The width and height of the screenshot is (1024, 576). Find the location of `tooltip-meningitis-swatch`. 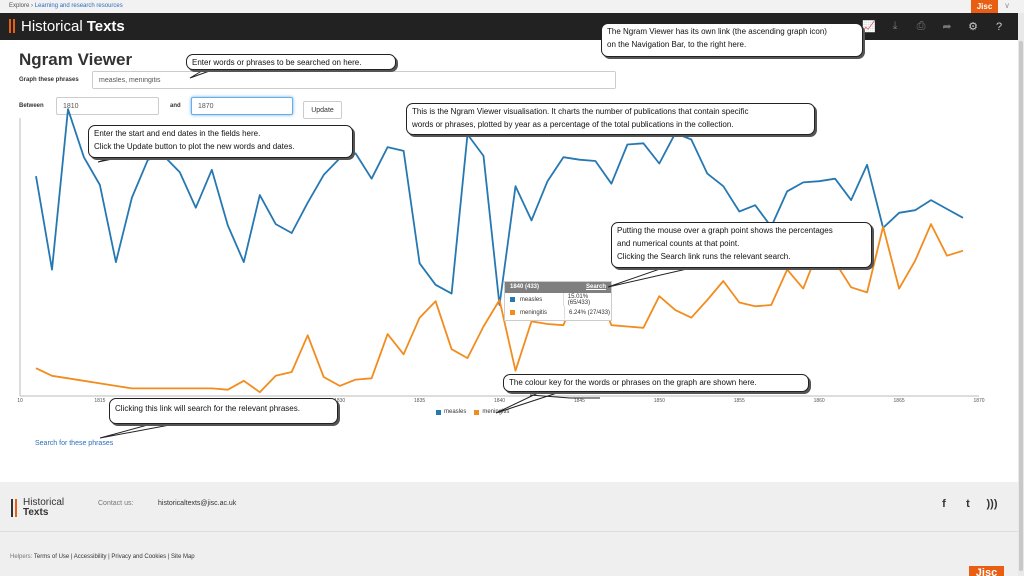

tooltip-meningitis-swatch is located at coordinates (512, 312).